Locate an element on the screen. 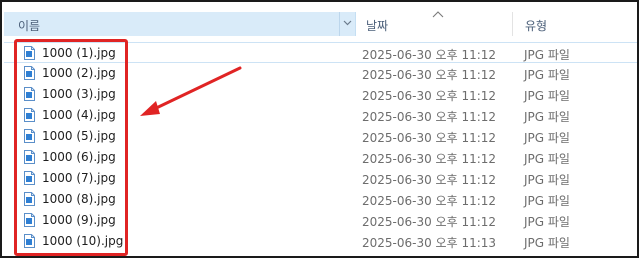 This screenshot has width=639, height=258. sort-caret-icon is located at coordinates (438, 14).